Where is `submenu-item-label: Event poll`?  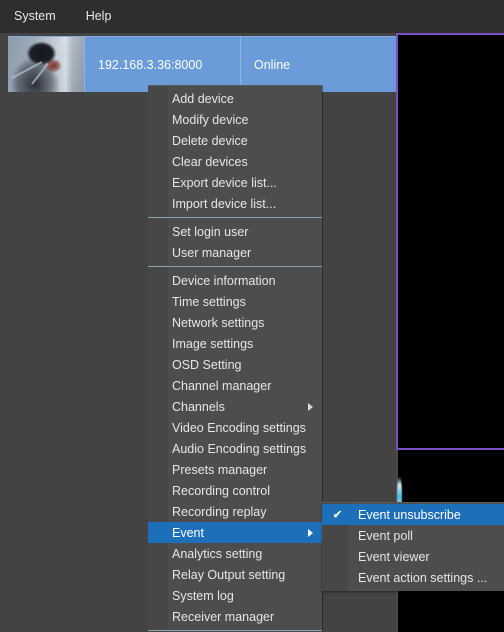 submenu-item-label: Event poll is located at coordinates (385, 535).